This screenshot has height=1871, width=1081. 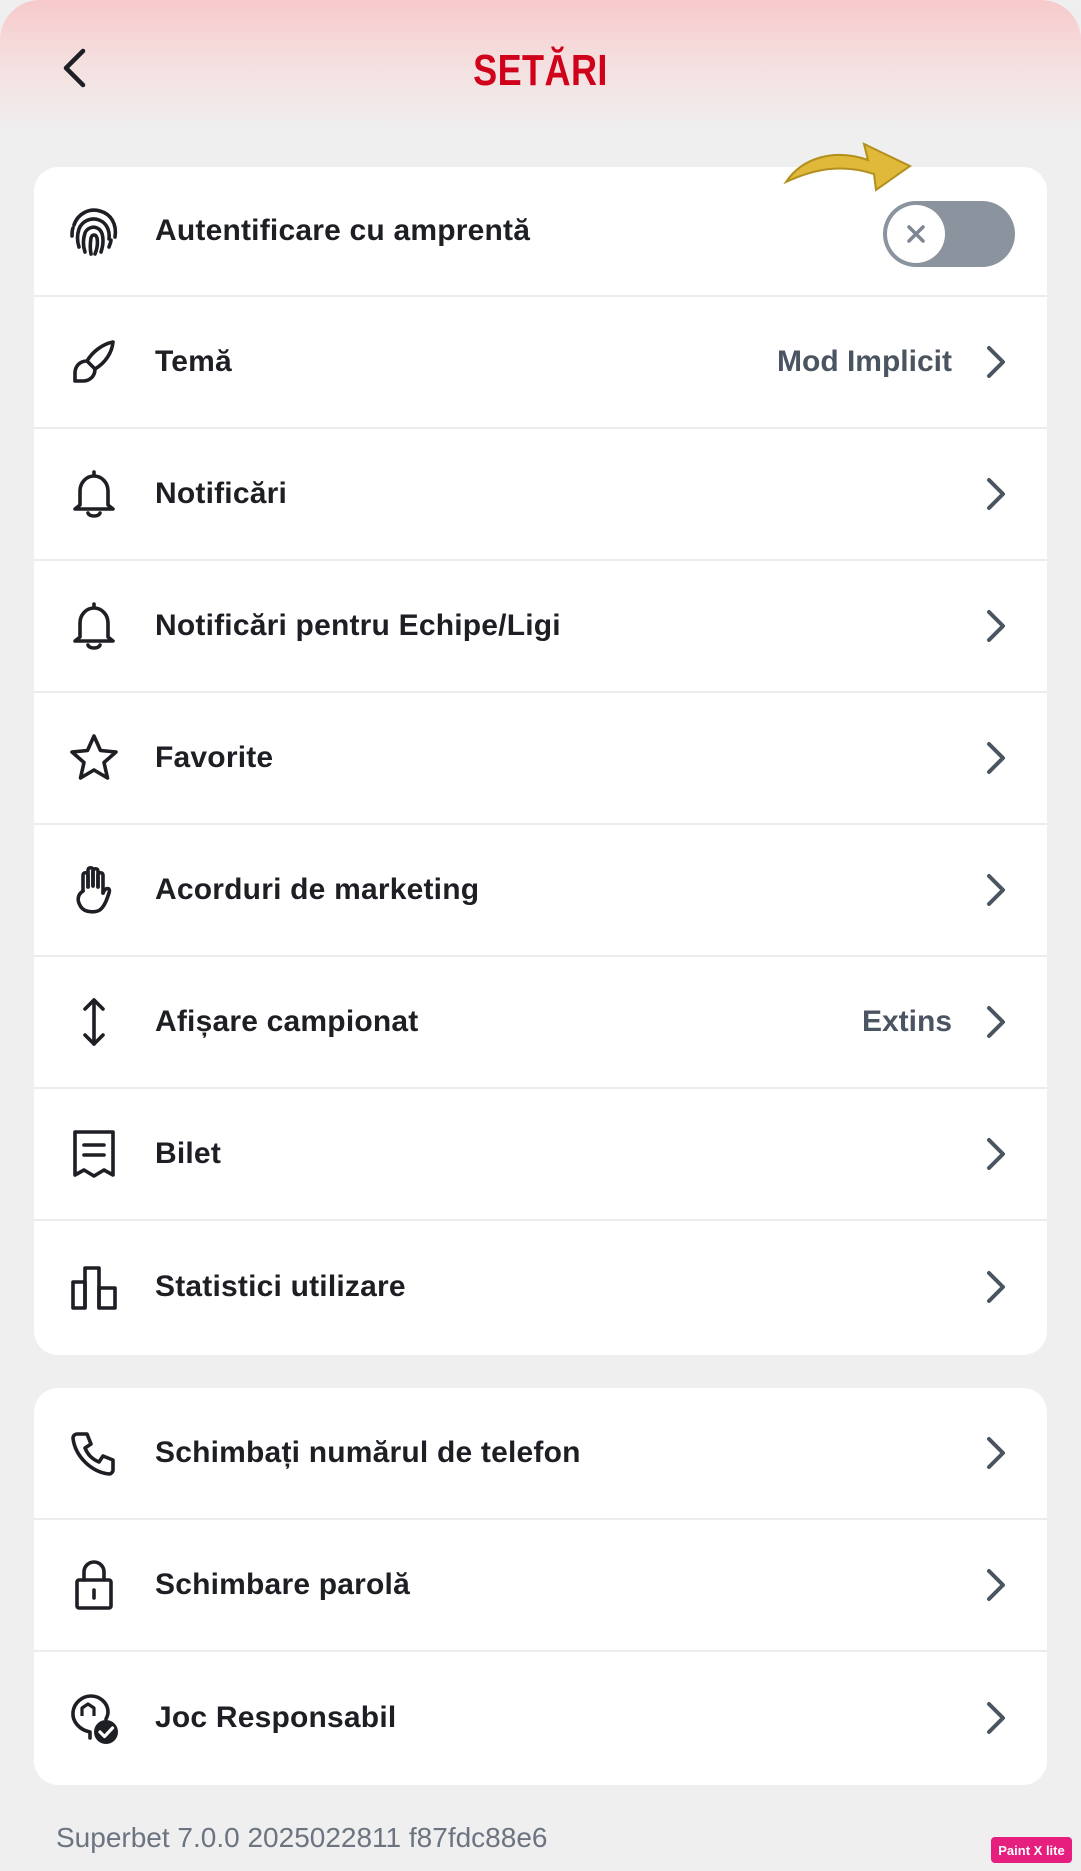 What do you see at coordinates (280, 1286) in the screenshot?
I see `settings-row-label: Statistici utilizare` at bounding box center [280, 1286].